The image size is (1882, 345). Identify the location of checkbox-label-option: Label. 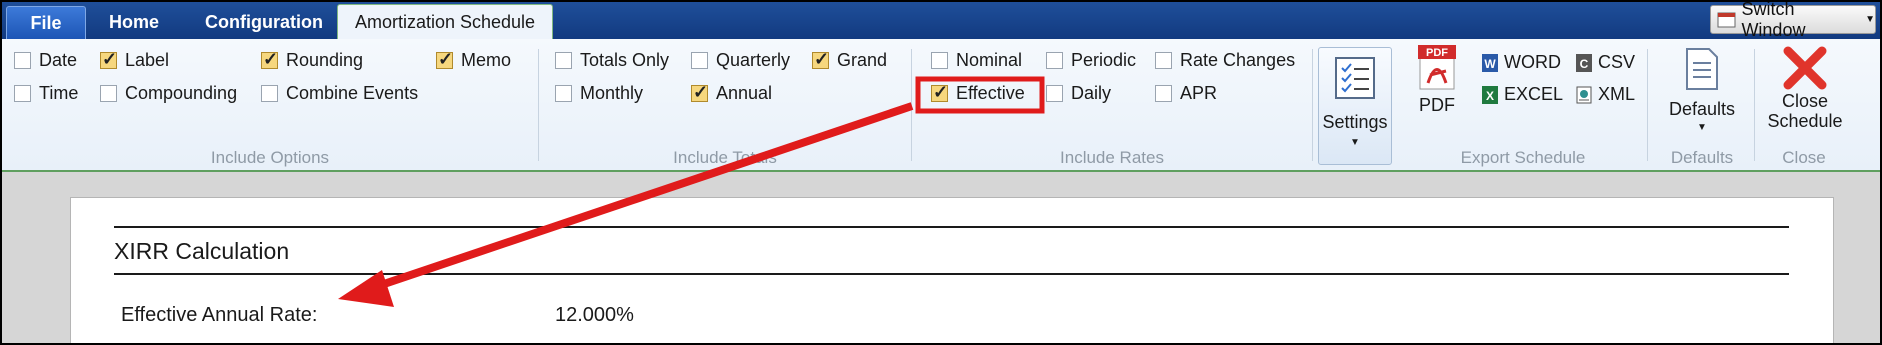
(135, 60).